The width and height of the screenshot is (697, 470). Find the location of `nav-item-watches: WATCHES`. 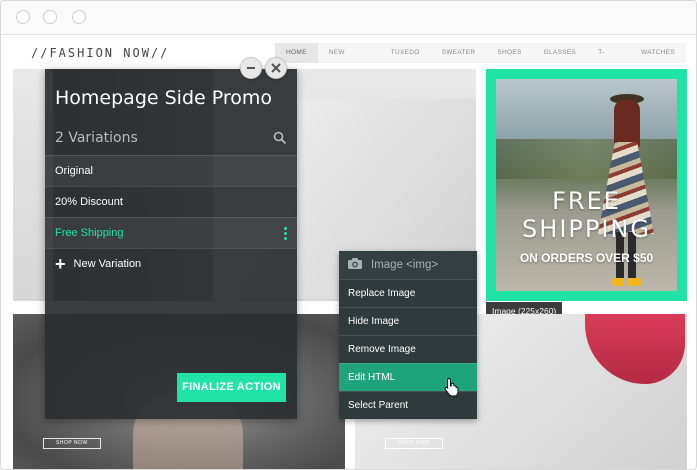

nav-item-watches: WATCHES is located at coordinates (658, 53).